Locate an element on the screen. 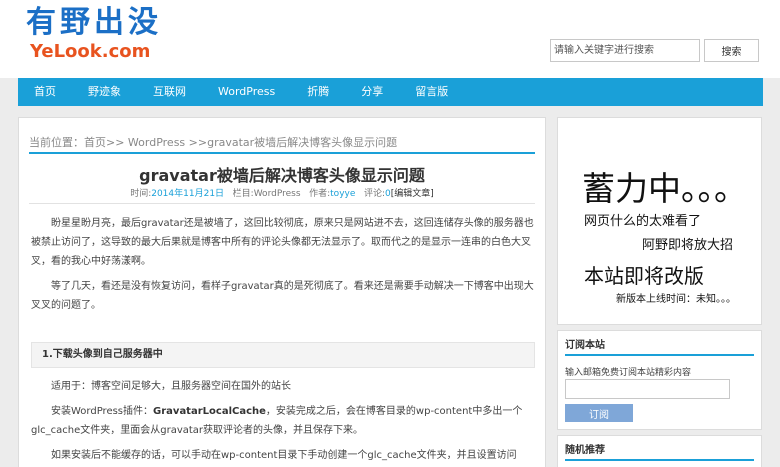  meta-category-label: 栏目: is located at coordinates (243, 194).